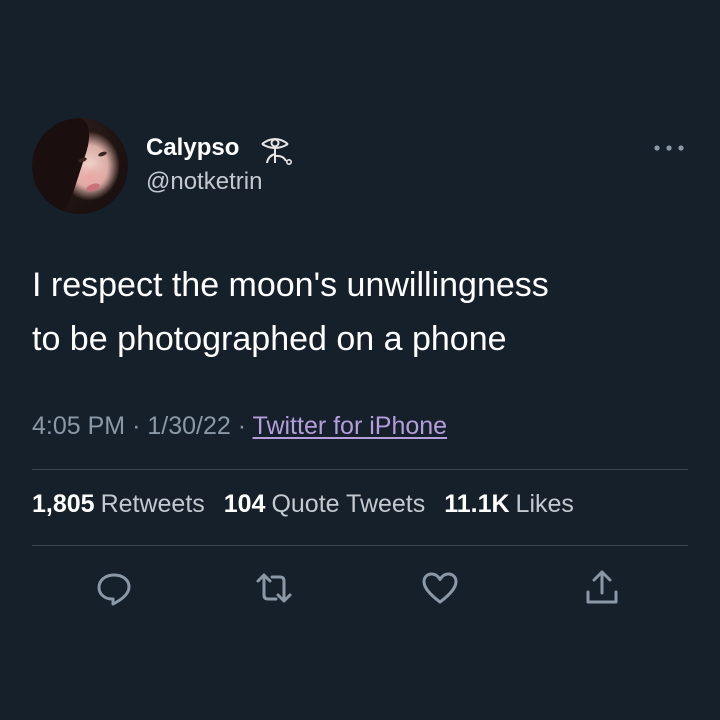 This screenshot has height=720, width=720. I want to click on reply-button, so click(114, 588).